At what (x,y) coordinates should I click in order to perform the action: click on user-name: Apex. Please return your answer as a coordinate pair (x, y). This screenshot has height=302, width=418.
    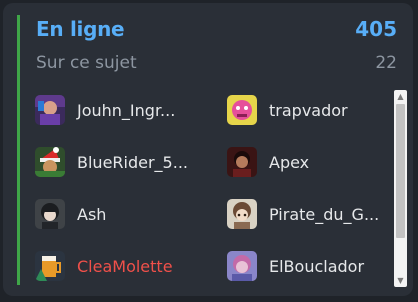
    Looking at the image, I should click on (289, 162).